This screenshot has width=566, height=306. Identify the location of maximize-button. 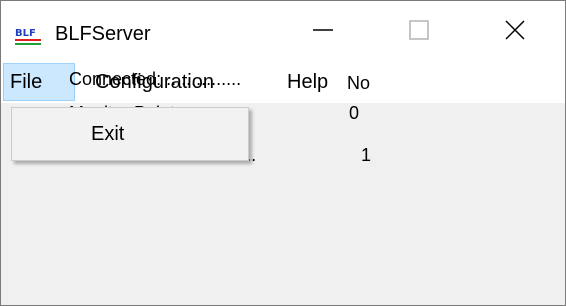
(419, 30).